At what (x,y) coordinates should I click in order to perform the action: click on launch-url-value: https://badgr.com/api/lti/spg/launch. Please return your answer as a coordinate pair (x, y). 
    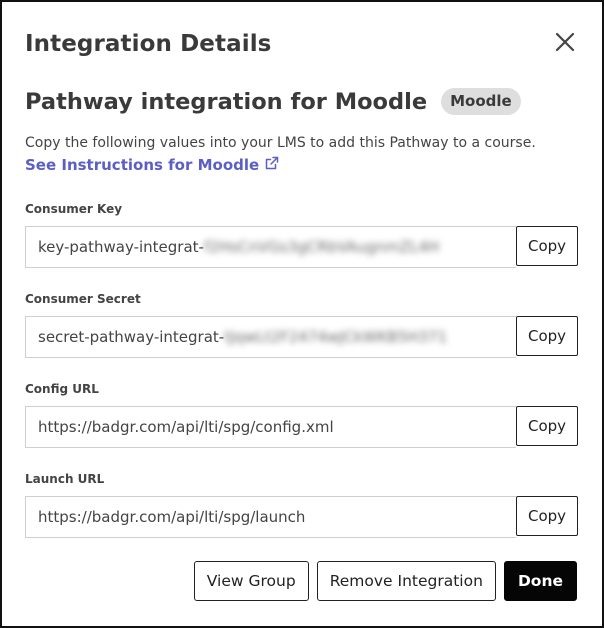
    Looking at the image, I should click on (172, 517).